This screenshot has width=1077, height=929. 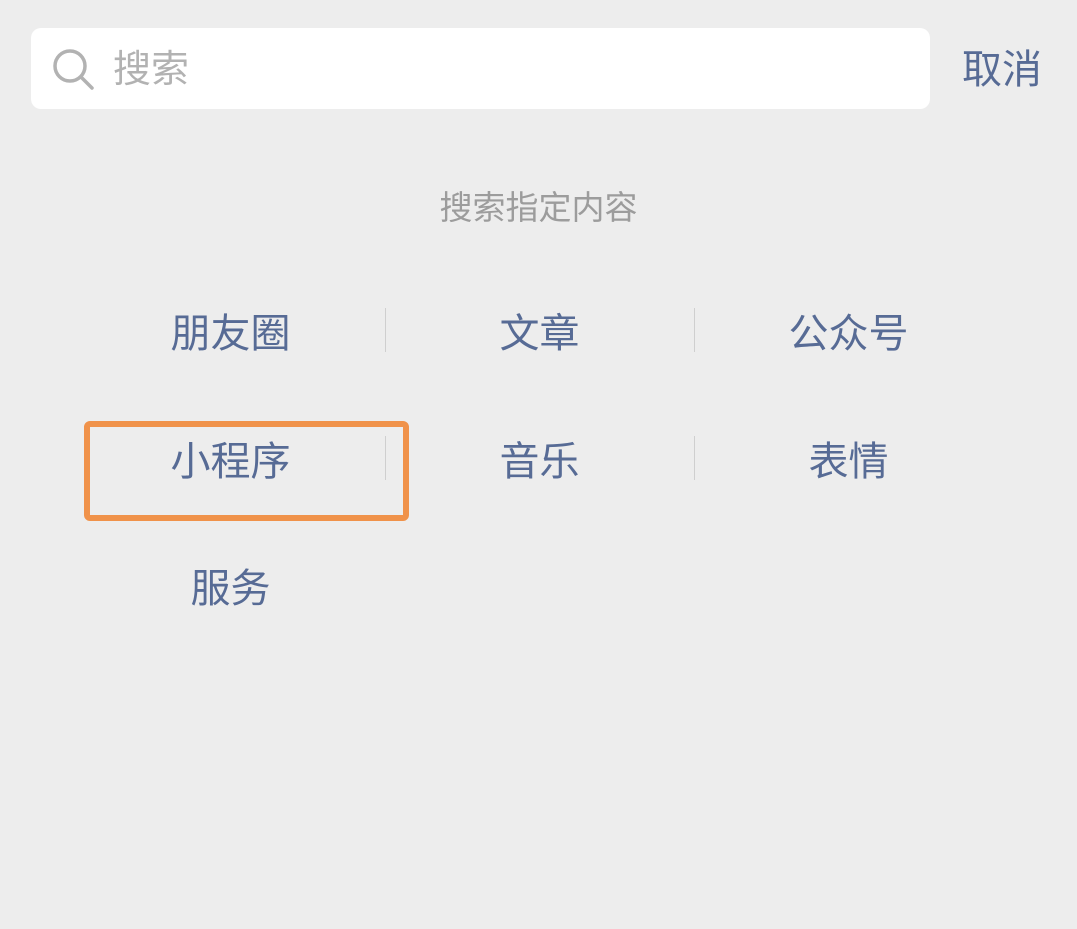 What do you see at coordinates (230, 589) in the screenshot?
I see `category-services: 服务` at bounding box center [230, 589].